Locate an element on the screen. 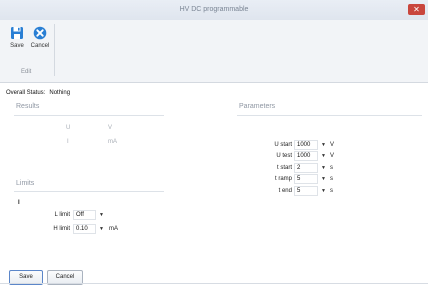 The width and height of the screenshot is (428, 294). results-divider is located at coordinates (89, 115).